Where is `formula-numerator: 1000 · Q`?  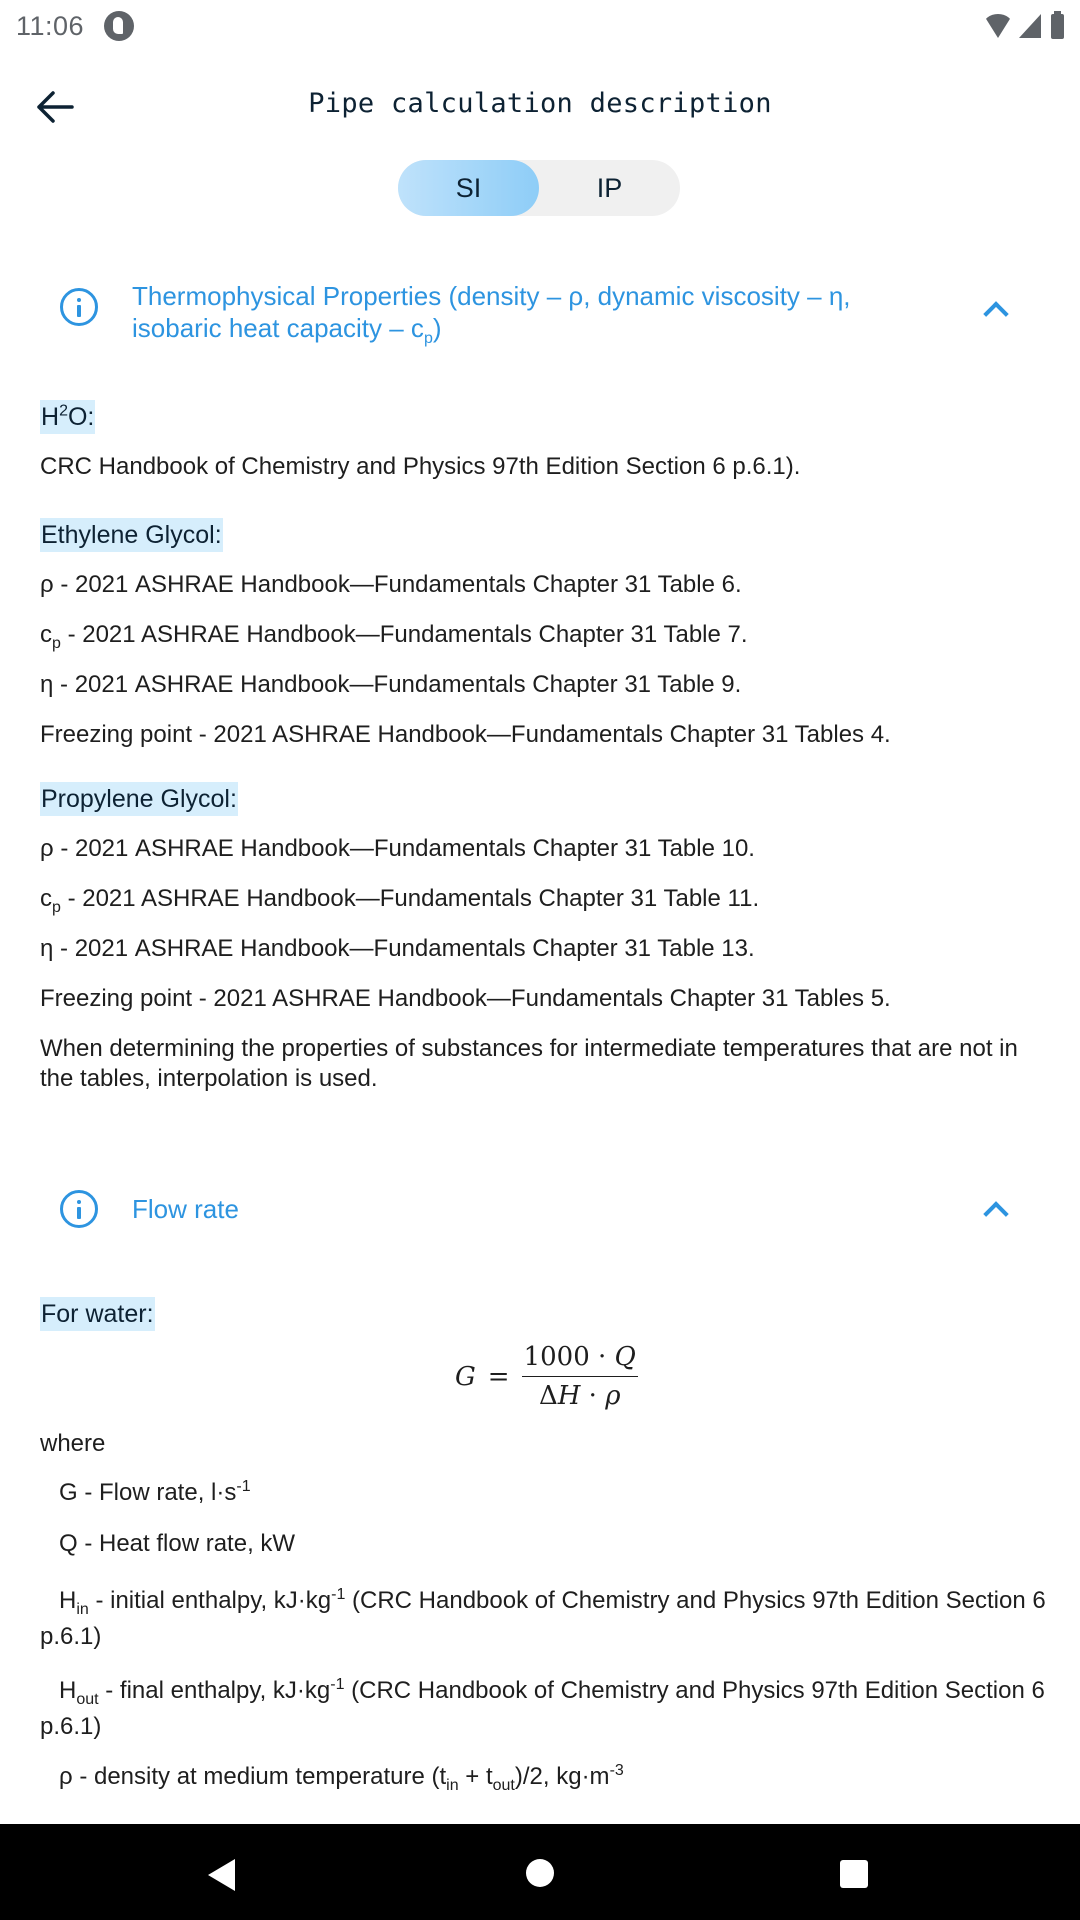 formula-numerator: 1000 · Q is located at coordinates (579, 1359).